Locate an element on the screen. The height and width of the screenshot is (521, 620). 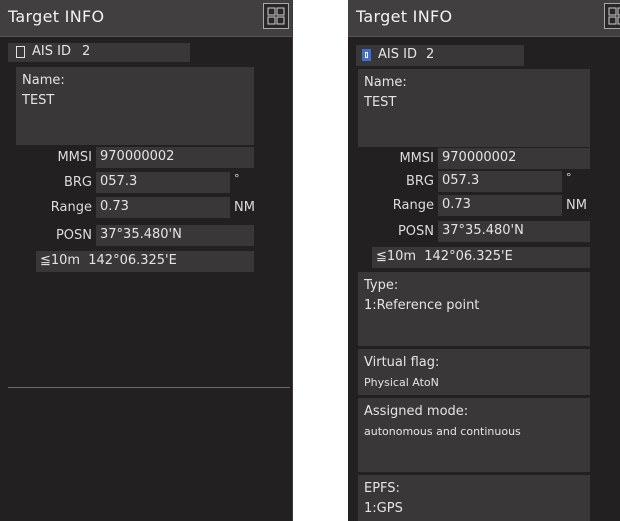
epfs-value: 1:GPS is located at coordinates (383, 508).